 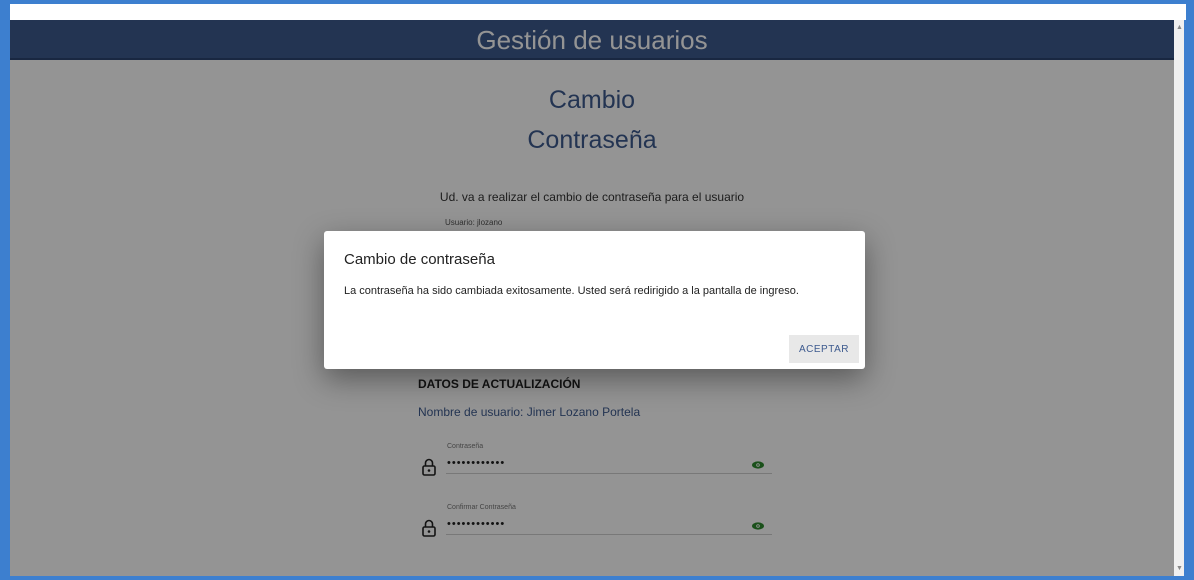 I want to click on vertical-scrollbar: ▲ ▼, so click(x=1179, y=298).